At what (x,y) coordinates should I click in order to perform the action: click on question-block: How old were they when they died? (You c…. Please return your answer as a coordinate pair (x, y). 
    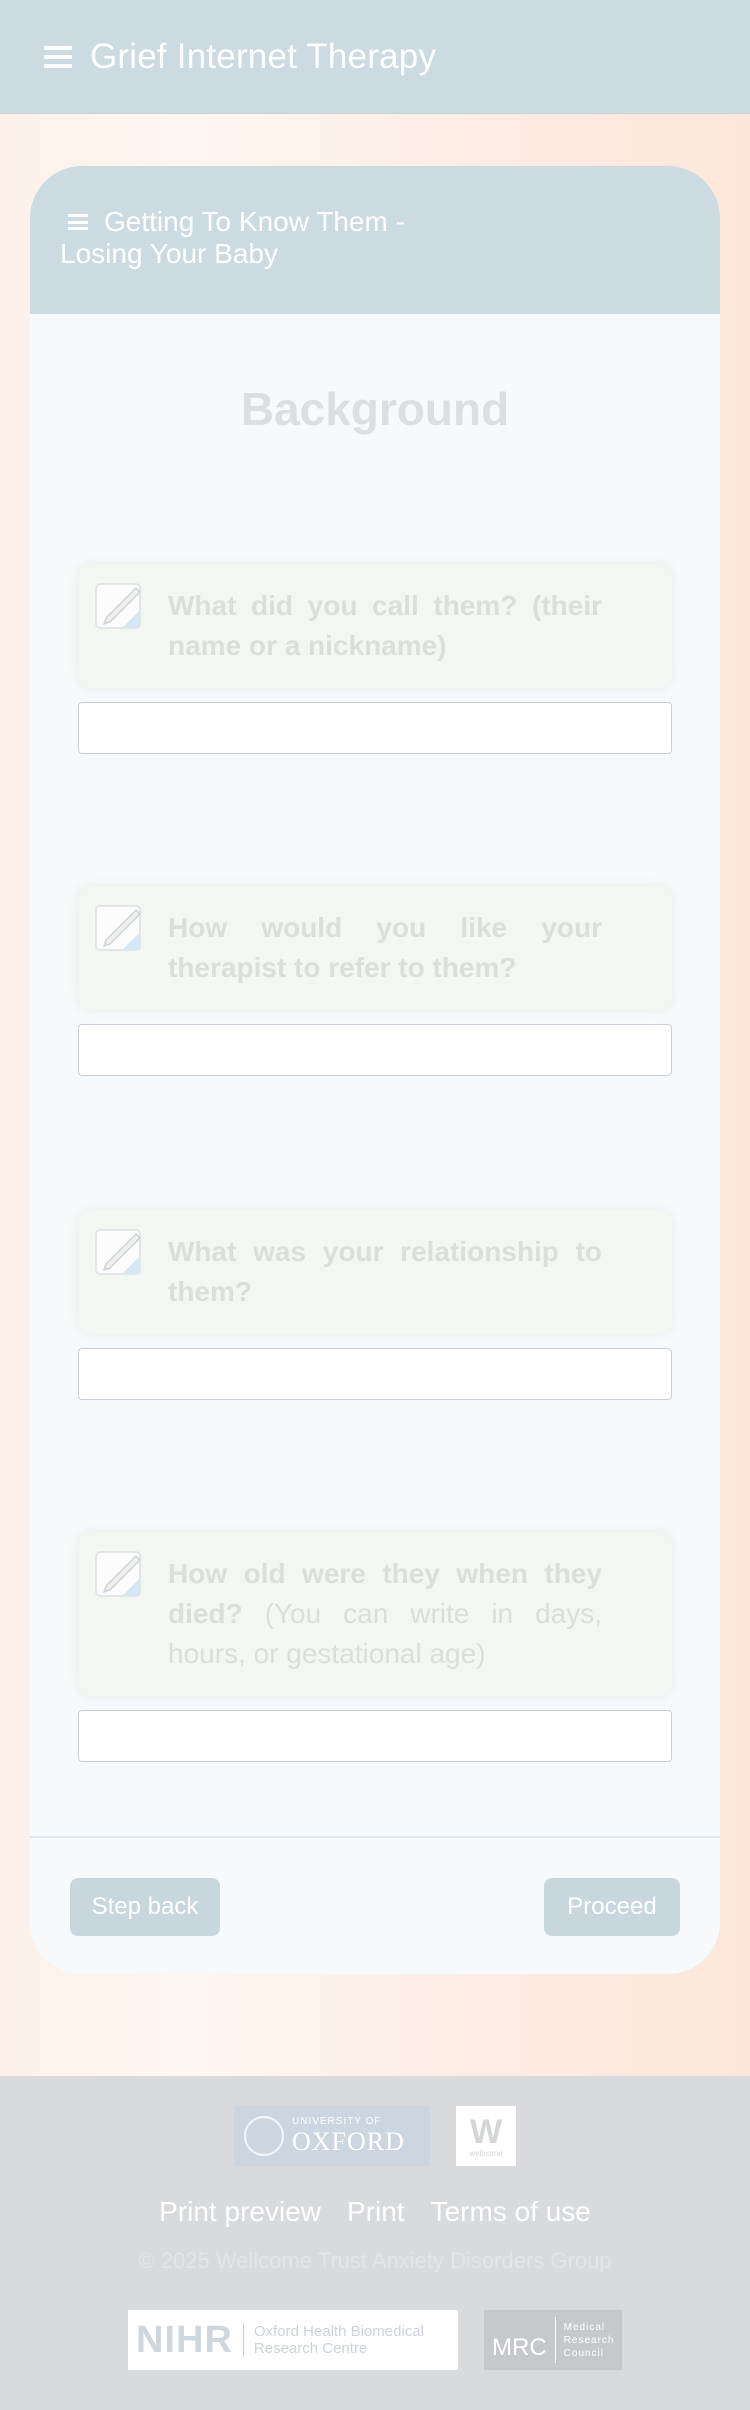
    Looking at the image, I should click on (375, 1647).